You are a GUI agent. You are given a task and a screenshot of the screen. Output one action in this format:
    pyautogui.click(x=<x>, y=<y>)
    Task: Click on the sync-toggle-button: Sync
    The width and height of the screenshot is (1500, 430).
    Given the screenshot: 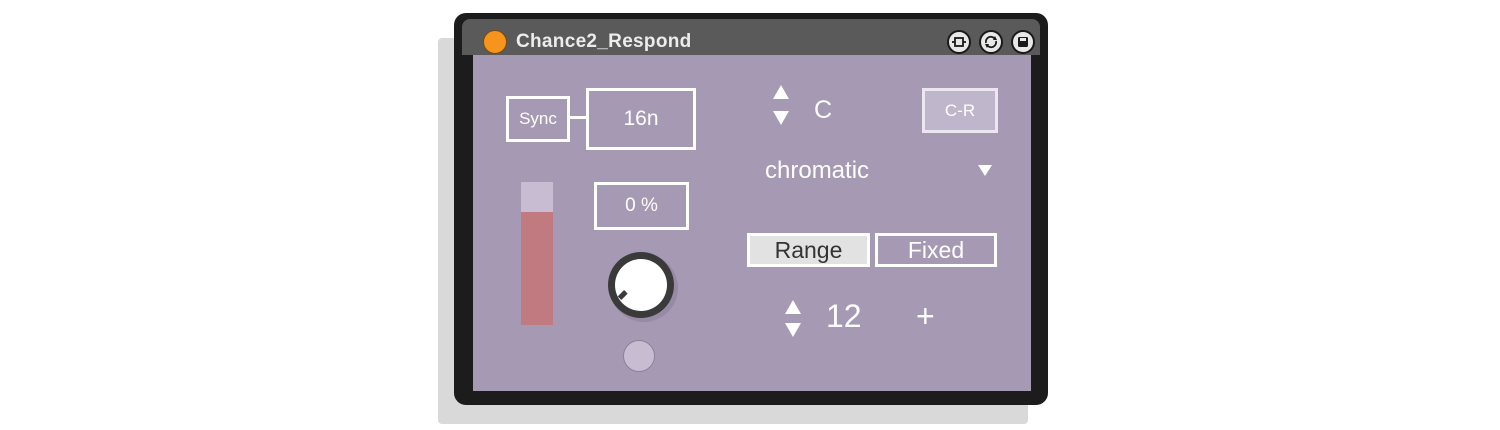 What is the action you would take?
    pyautogui.click(x=538, y=119)
    